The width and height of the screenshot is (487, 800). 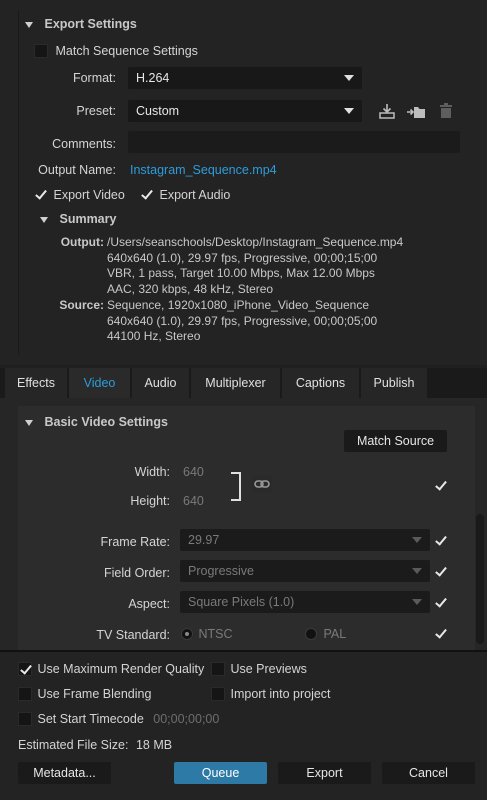 I want to click on format-label: Format:, so click(x=94, y=78).